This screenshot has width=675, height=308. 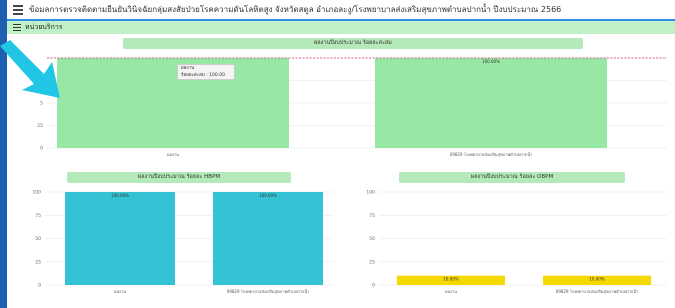 I want to click on menu-icon, so click(x=18, y=9).